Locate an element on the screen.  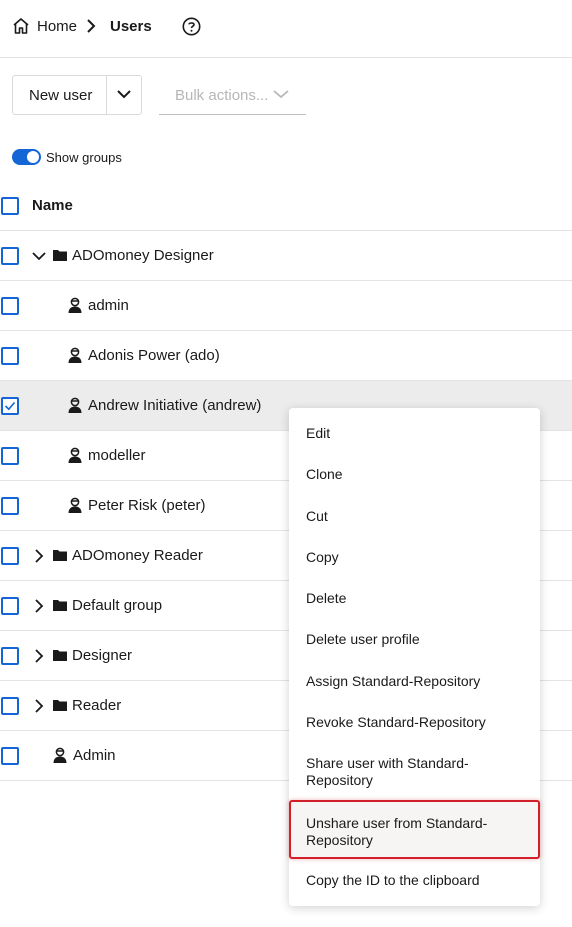
row-label: Peter Risk (peter) is located at coordinates (147, 505).